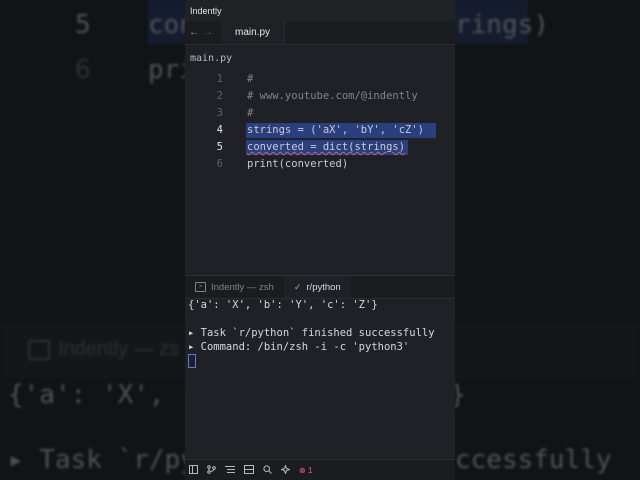 This screenshot has width=640, height=480. Describe the element at coordinates (219, 79) in the screenshot. I see `line-number: 1` at that location.